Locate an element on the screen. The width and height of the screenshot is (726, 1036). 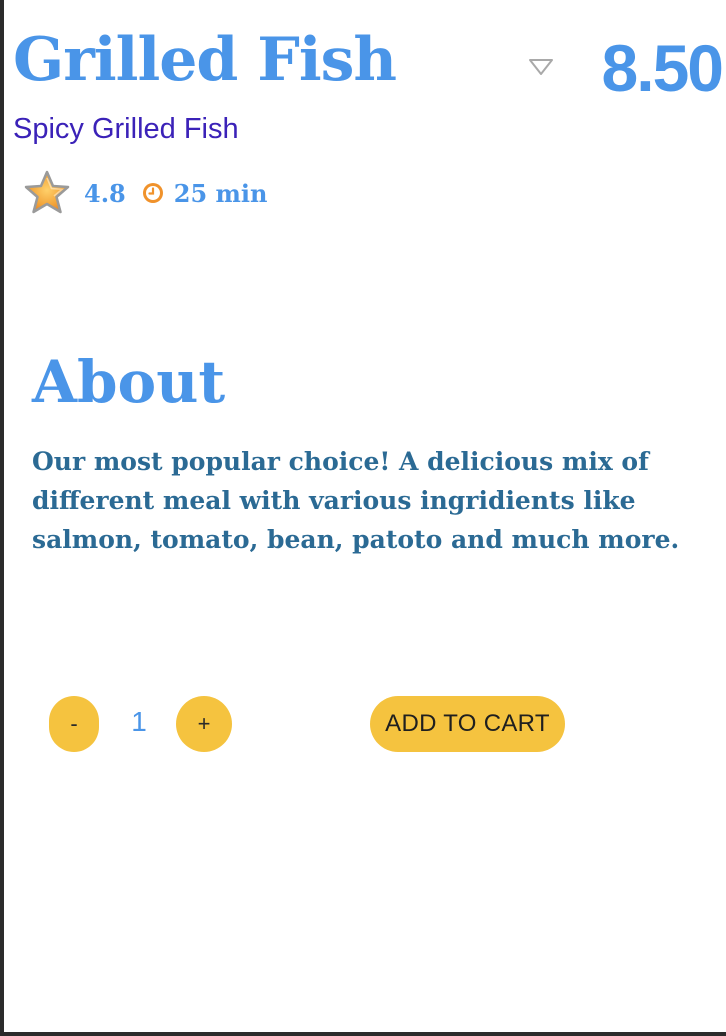
product-title: Grilled Fish is located at coordinates (205, 60).